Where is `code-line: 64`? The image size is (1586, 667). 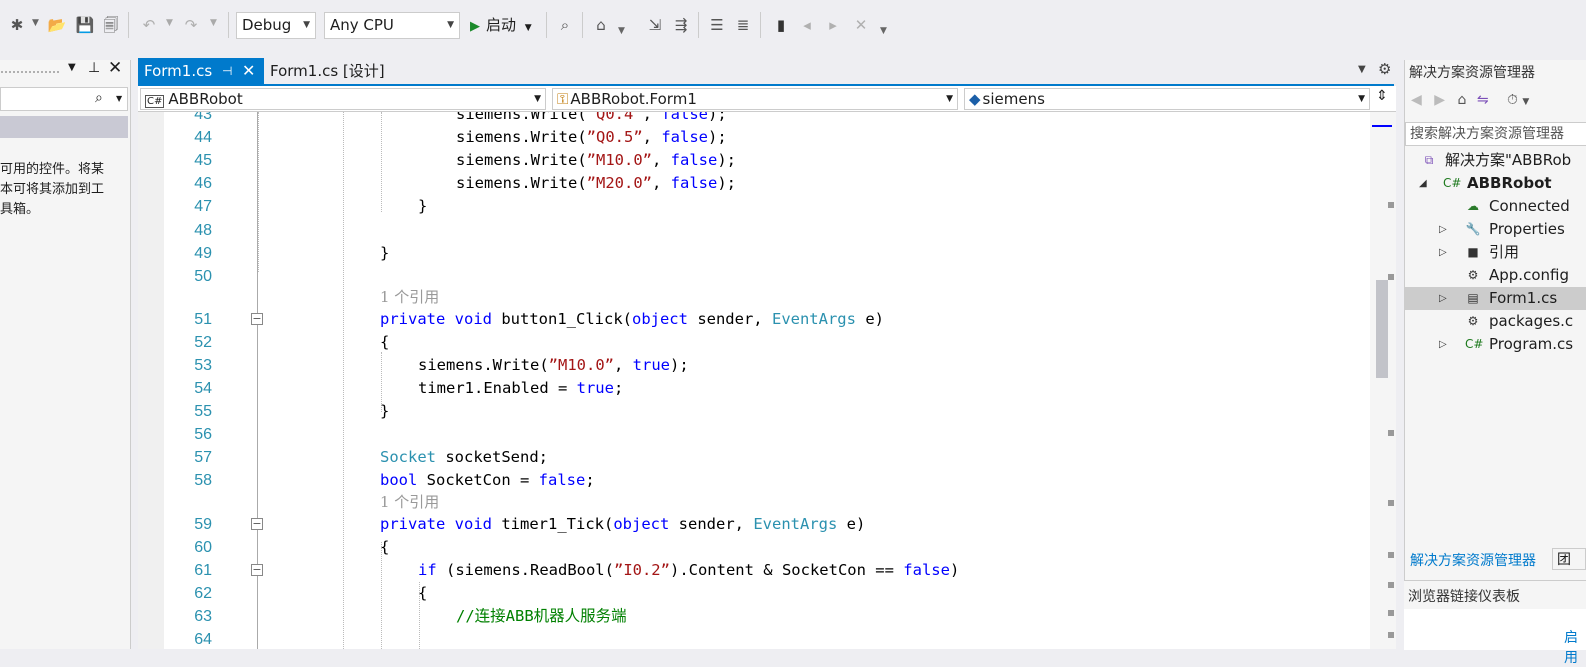
code-line: 64 is located at coordinates (754, 638).